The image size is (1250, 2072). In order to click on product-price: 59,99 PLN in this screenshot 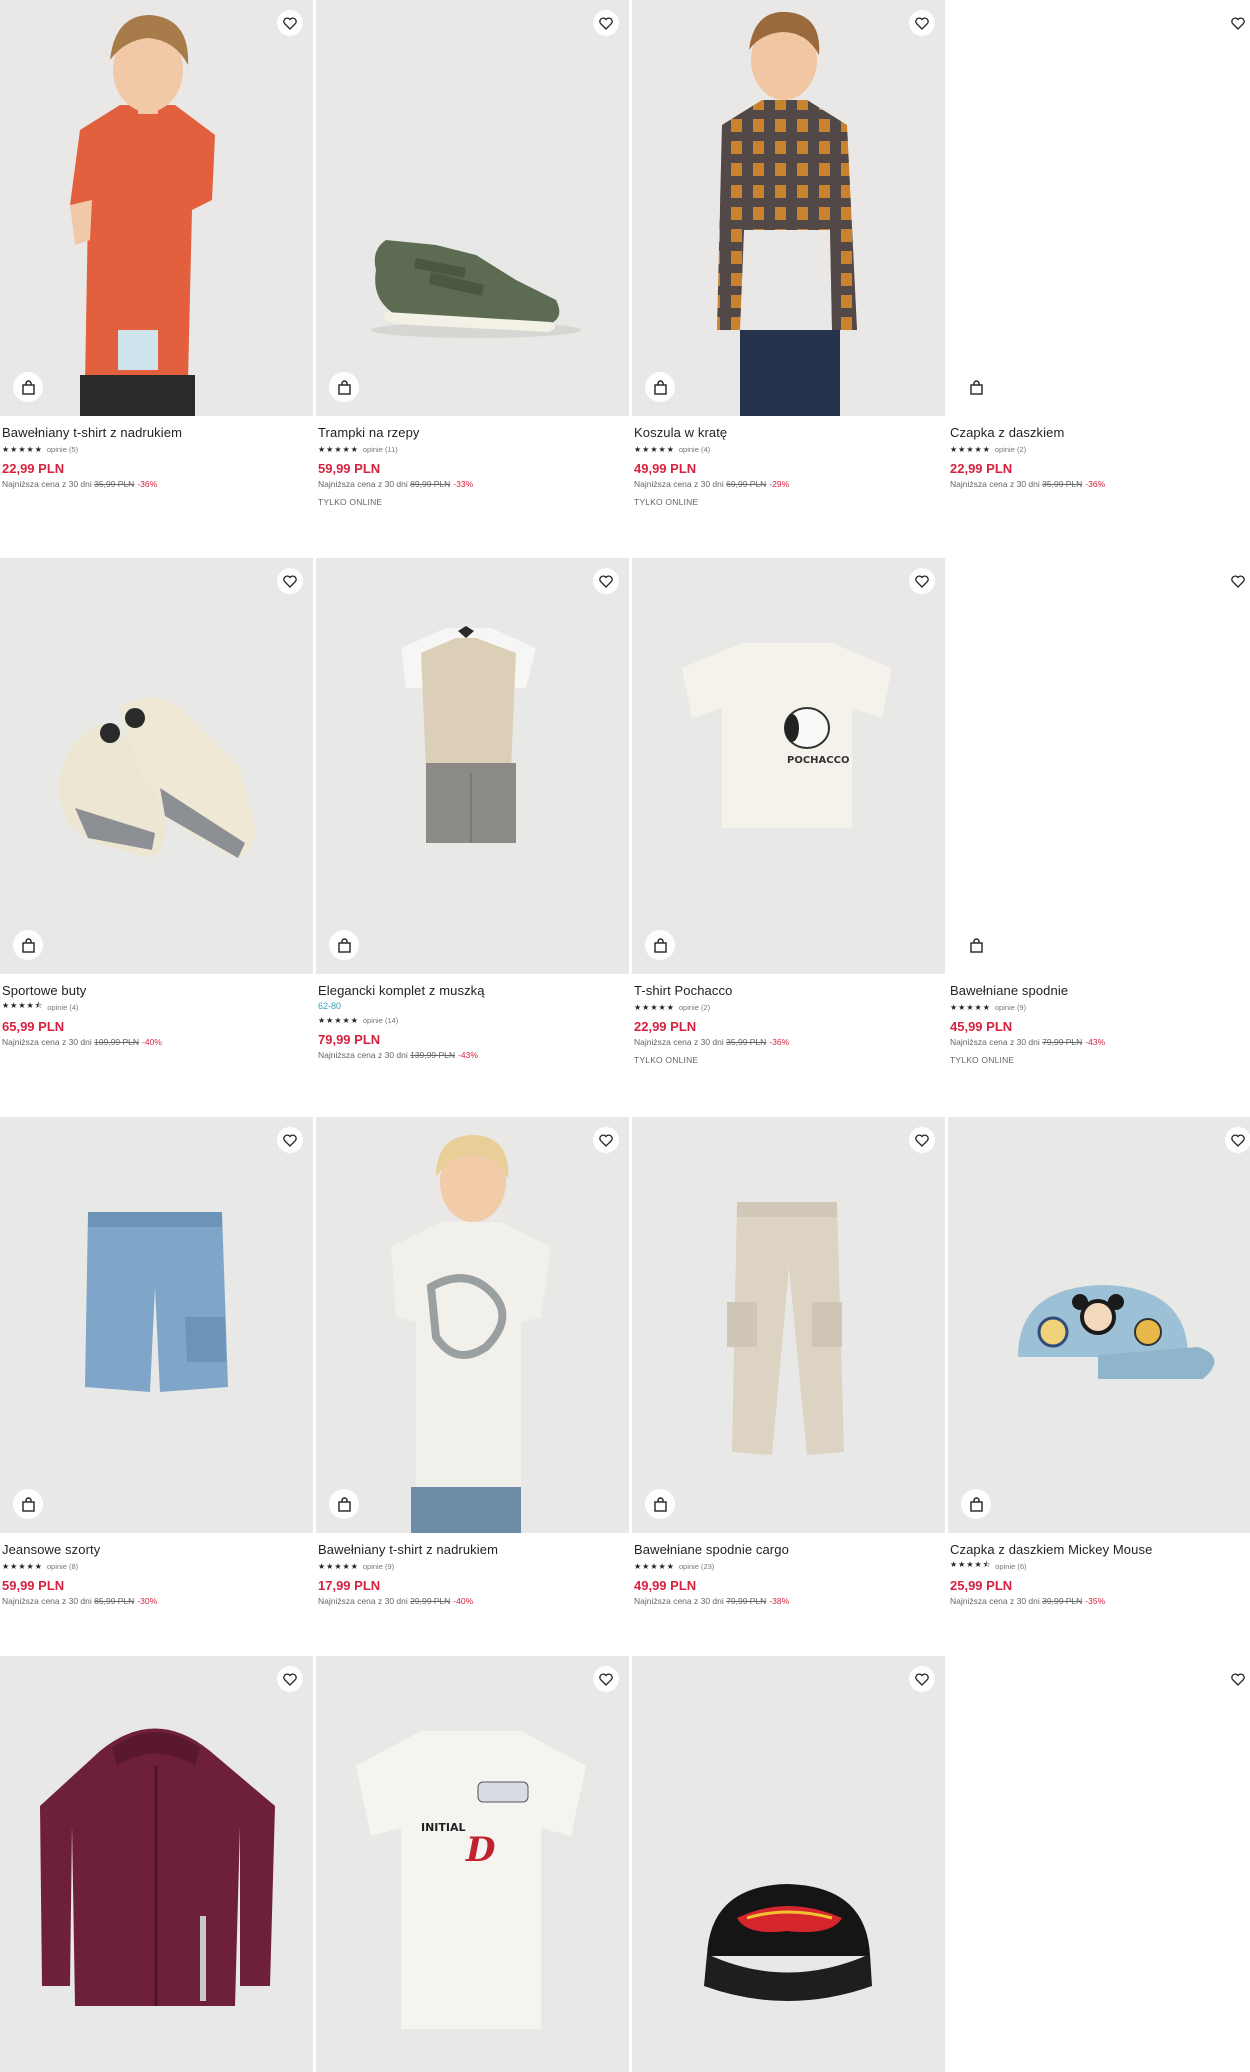, I will do `click(33, 1585)`.